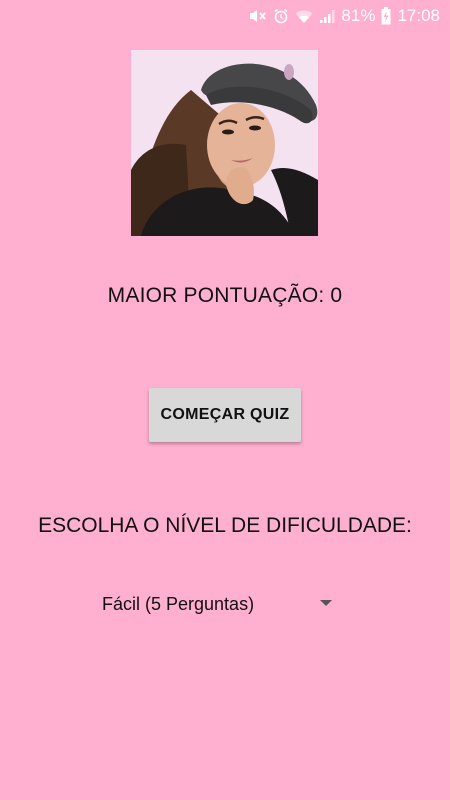 The image size is (450, 800). What do you see at coordinates (358, 15) in the screenshot?
I see `battery-percent: 81%` at bounding box center [358, 15].